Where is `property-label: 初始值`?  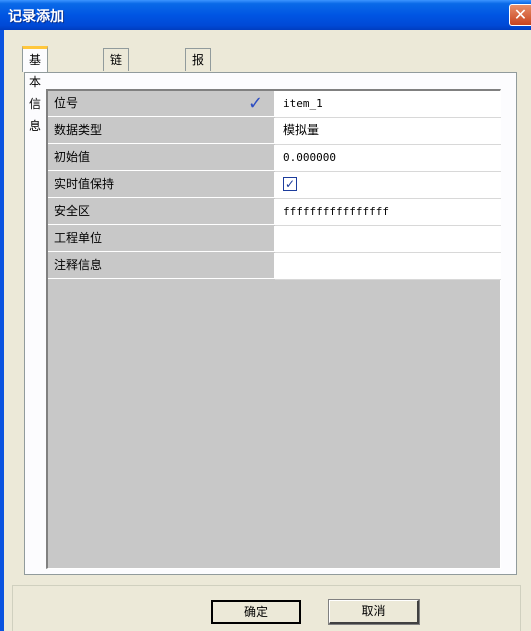 property-label: 初始值 is located at coordinates (161, 158).